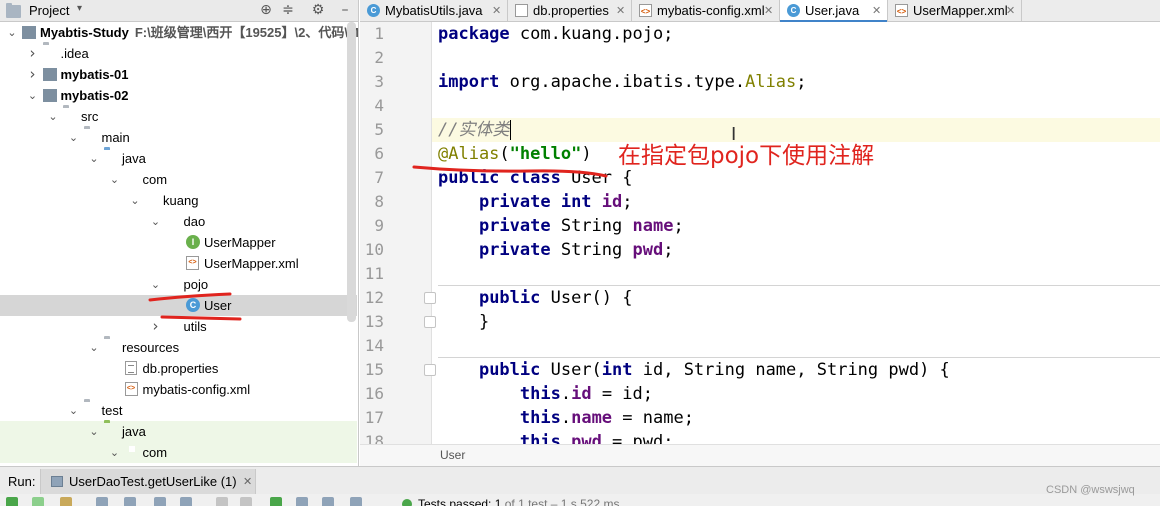  What do you see at coordinates (178, 368) in the screenshot?
I see `tree-item: db.properties` at bounding box center [178, 368].